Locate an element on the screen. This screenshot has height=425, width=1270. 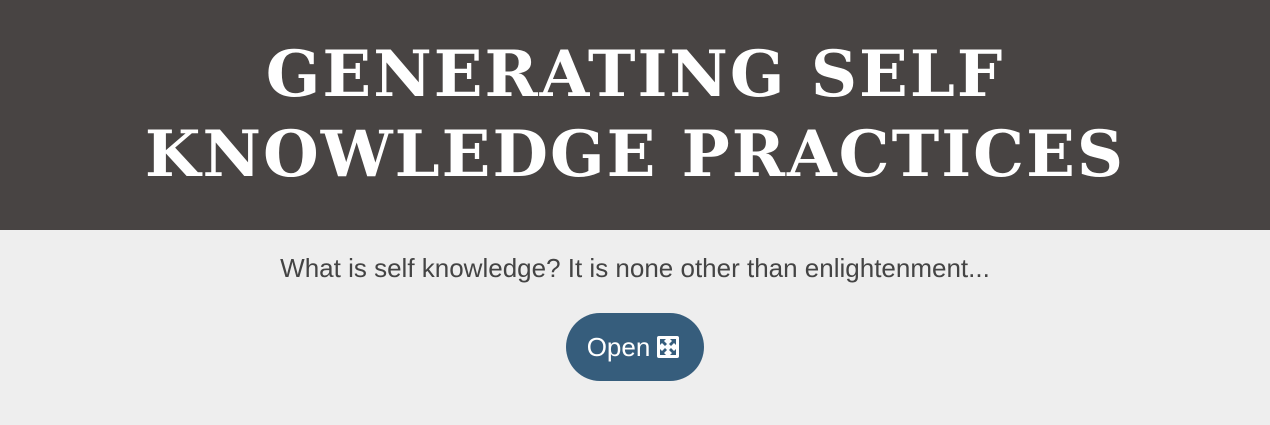
open-button: Open is located at coordinates (635, 347).